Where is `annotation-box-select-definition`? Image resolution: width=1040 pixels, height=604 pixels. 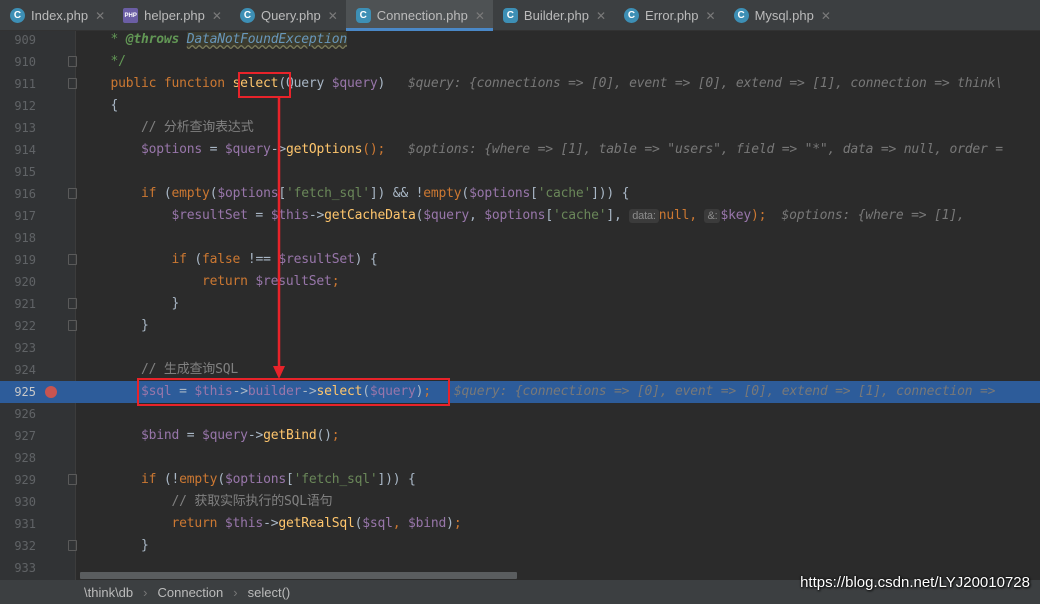 annotation-box-select-definition is located at coordinates (264, 85).